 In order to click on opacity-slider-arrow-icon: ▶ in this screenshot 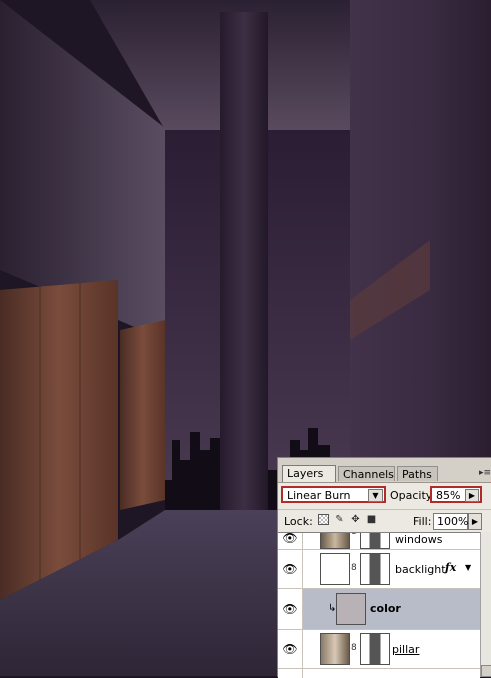, I will do `click(472, 495)`.